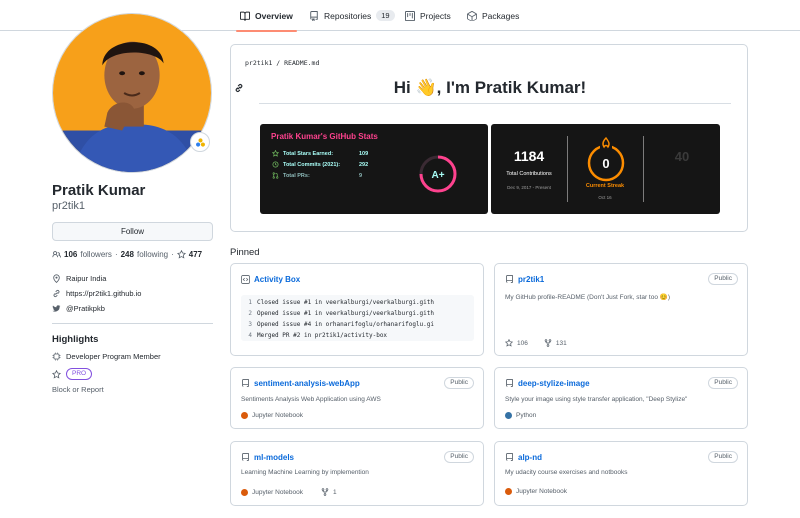  I want to click on rank-grade: A+, so click(437, 175).